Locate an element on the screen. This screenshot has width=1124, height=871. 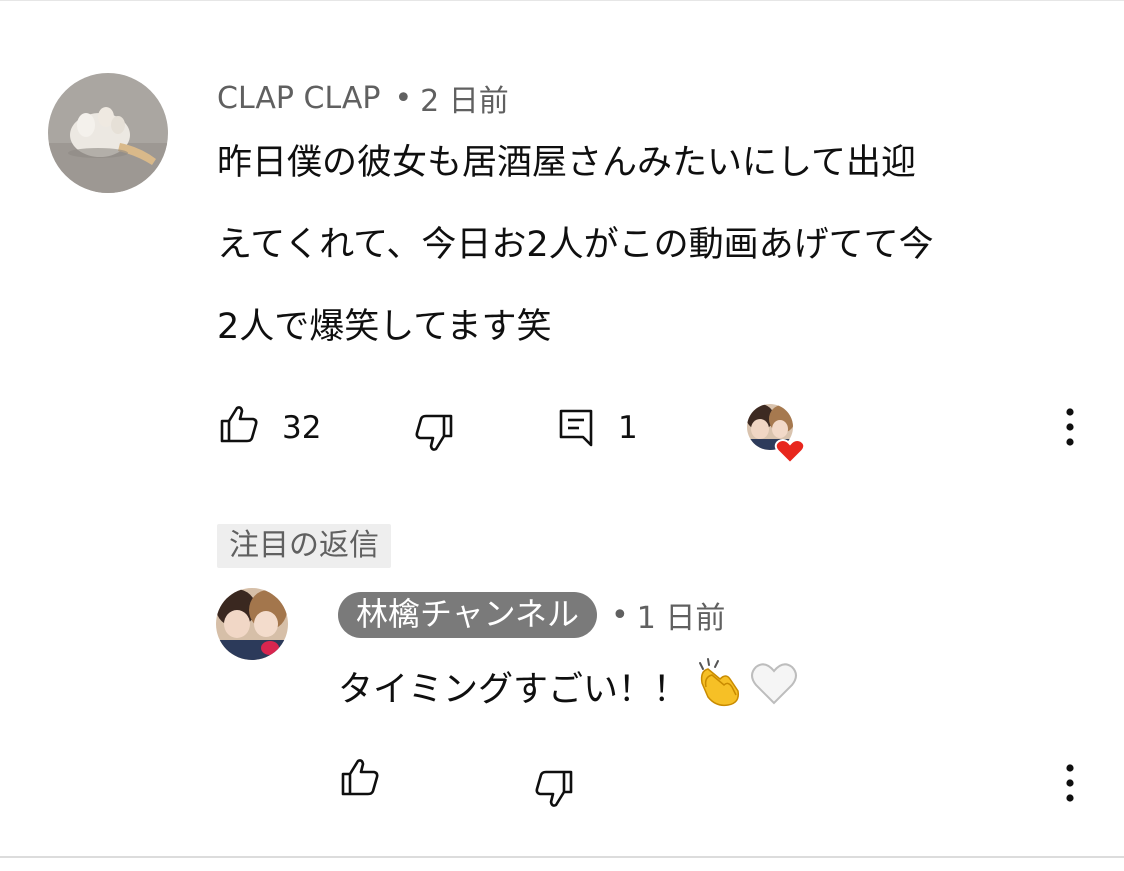
dislike-icon is located at coordinates (433, 433).